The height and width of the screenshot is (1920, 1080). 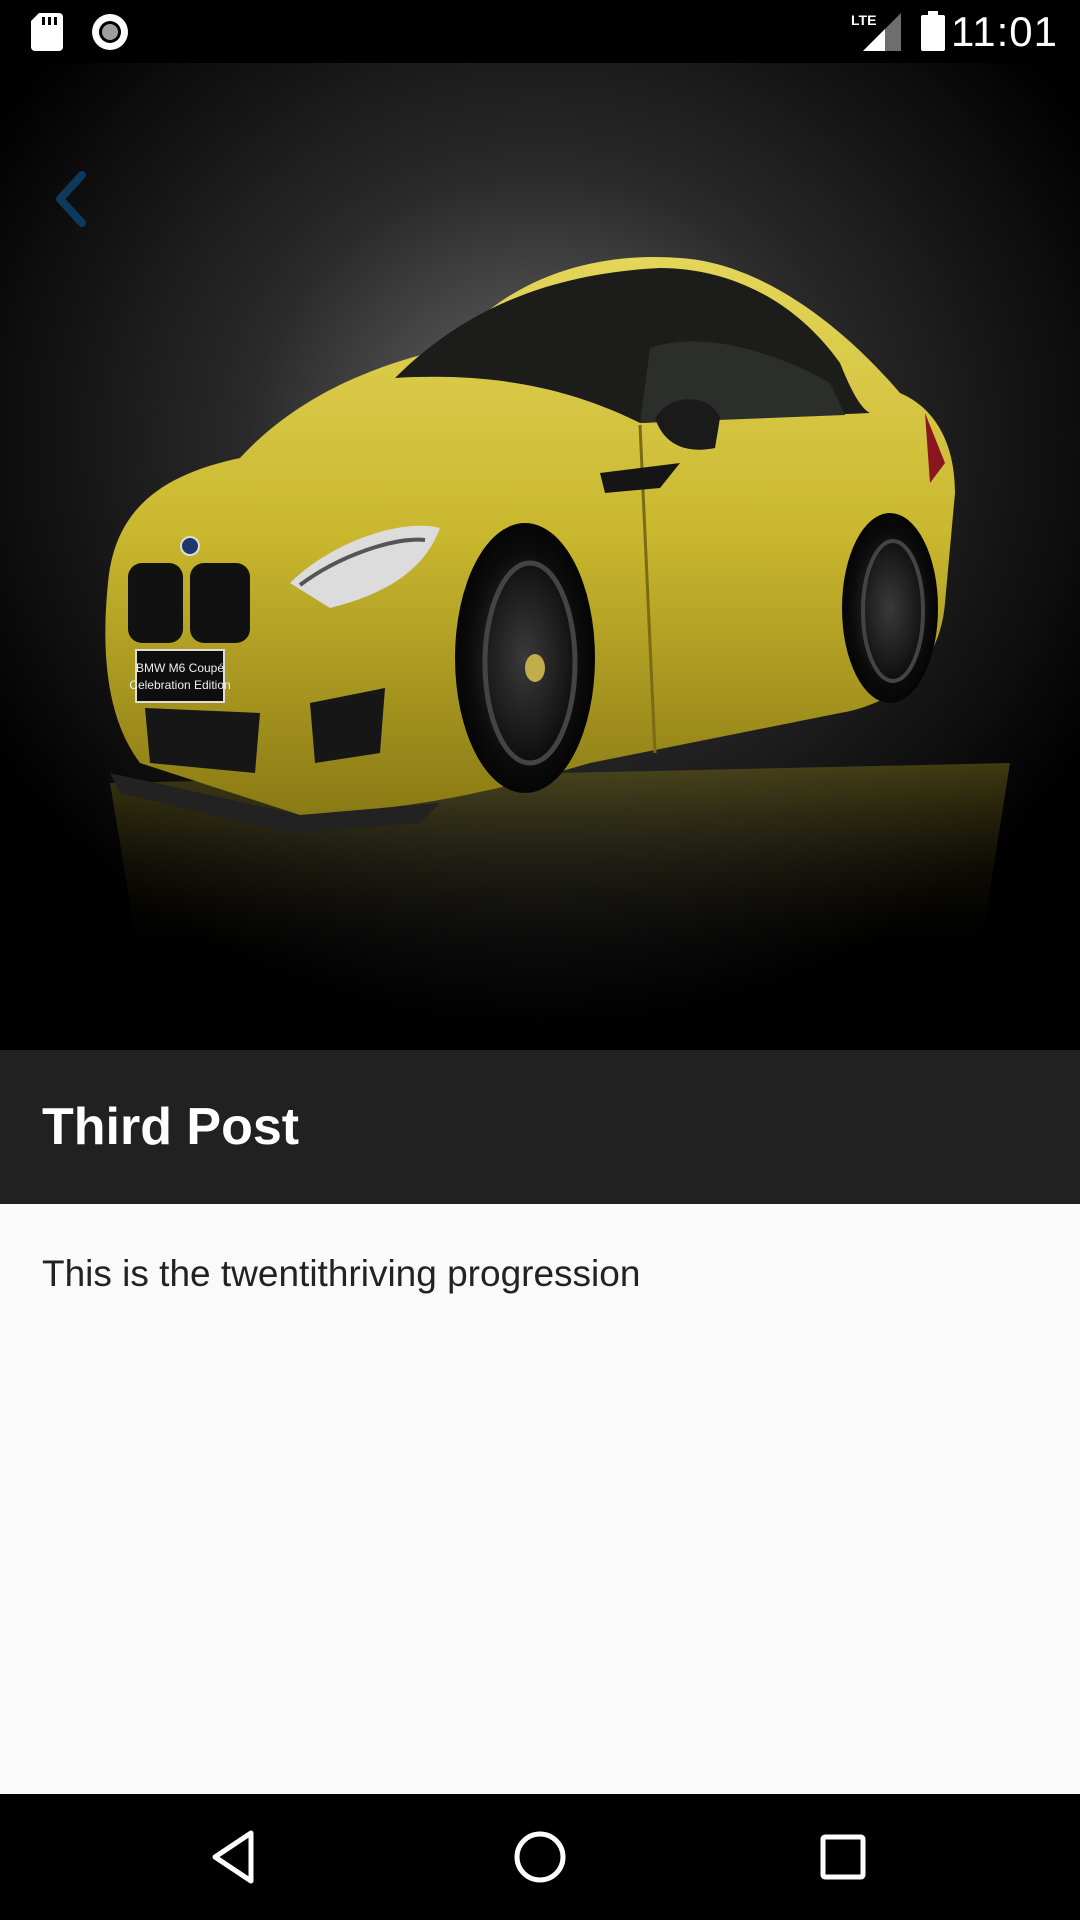 I want to click on post-body: This is the twentithriving progression, so click(x=341, y=1273).